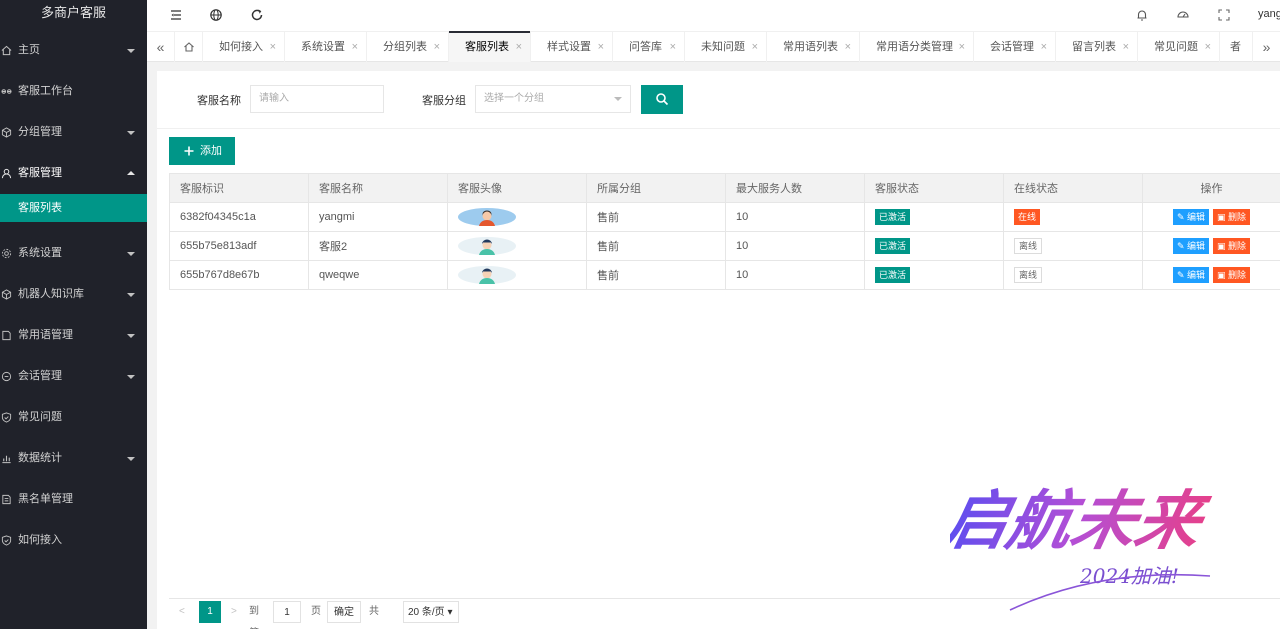 The height and width of the screenshot is (629, 1280). Describe the element at coordinates (244, 47) in the screenshot. I see `tab-item: 如何接入 ×` at that location.